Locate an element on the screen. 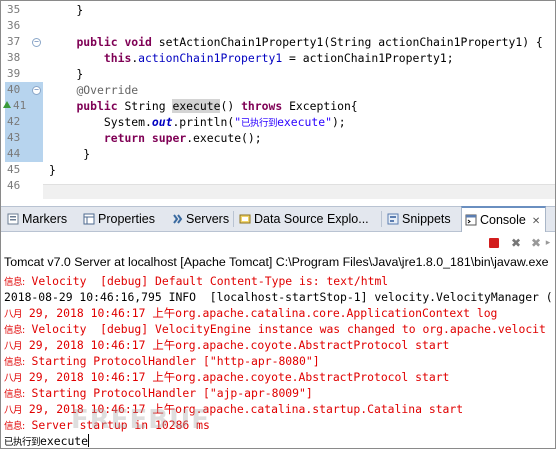 This screenshot has width=556, height=449. line-number-text: 37 is located at coordinates (14, 41).